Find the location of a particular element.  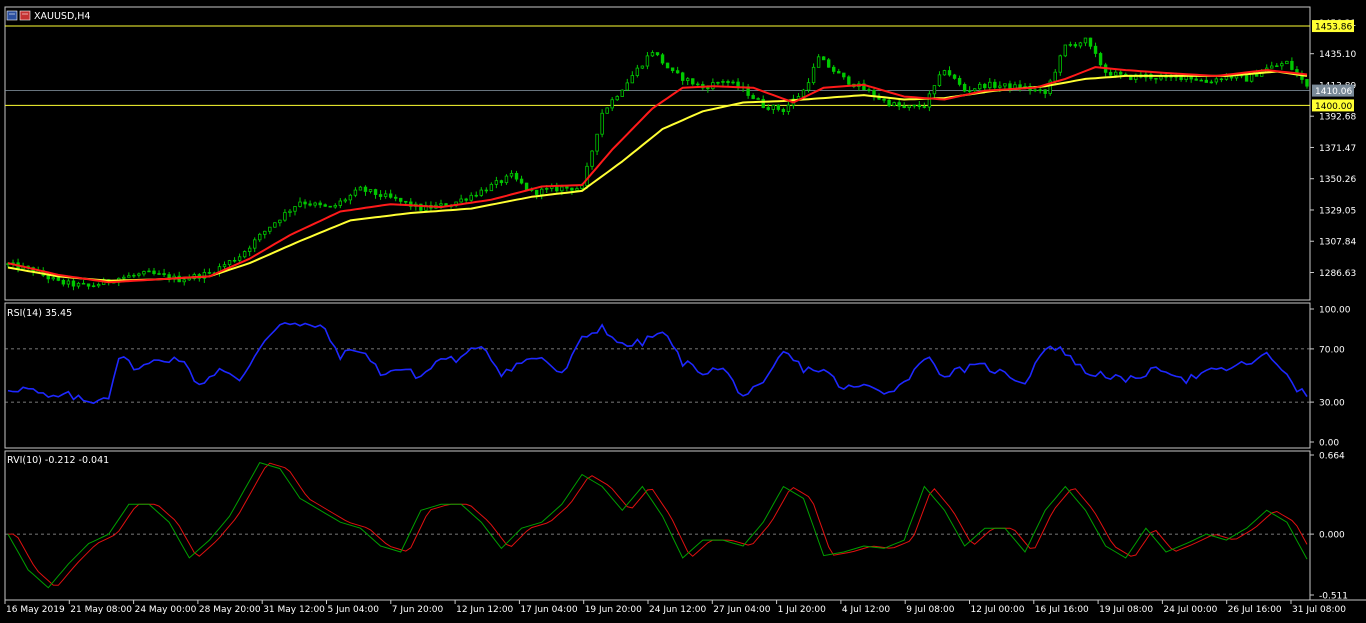

time-tick-label: 12 Jul 00:00 is located at coordinates (998, 610).